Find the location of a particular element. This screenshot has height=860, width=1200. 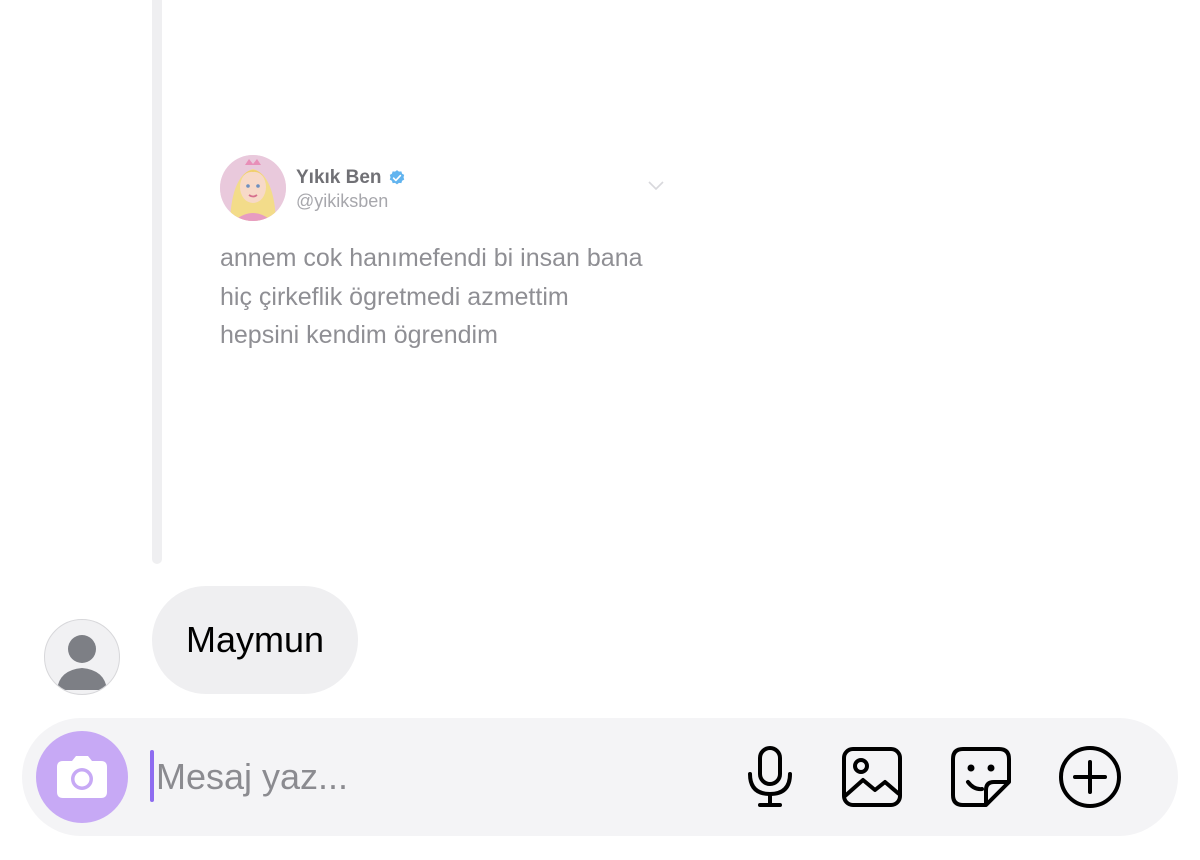

tweet-author-handle: @yikiksben is located at coordinates (342, 201).